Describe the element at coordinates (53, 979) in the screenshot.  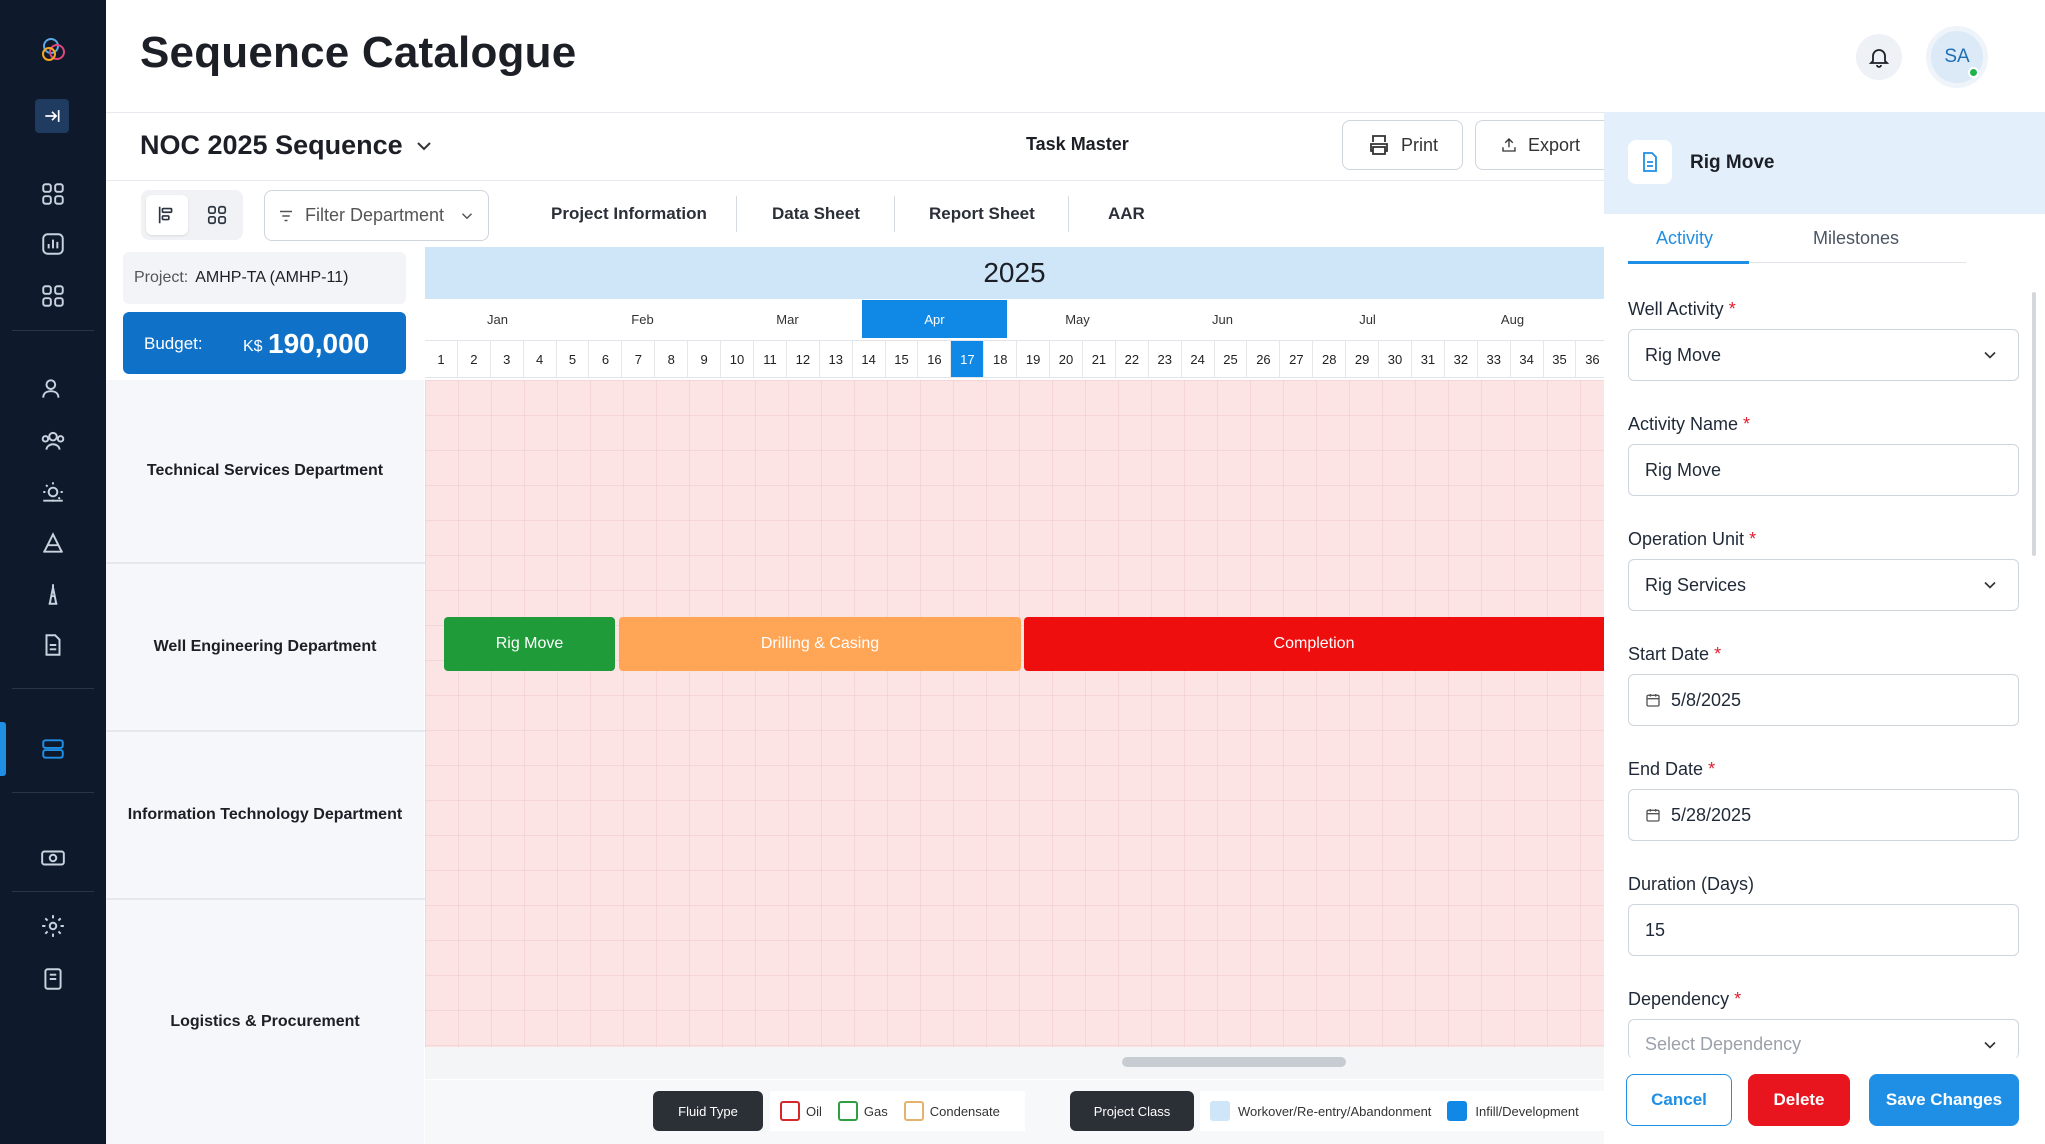
I see `notes-icon` at that location.